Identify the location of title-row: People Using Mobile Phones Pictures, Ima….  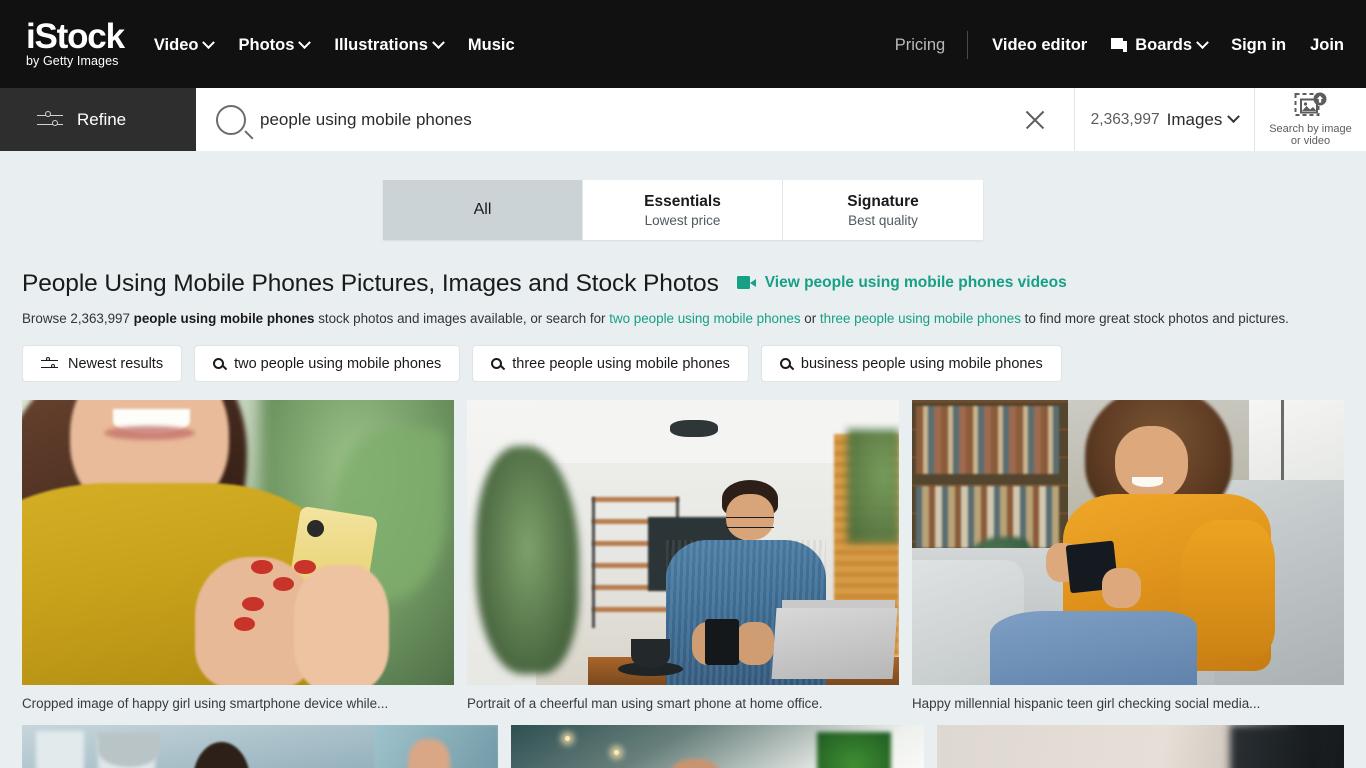
(683, 284).